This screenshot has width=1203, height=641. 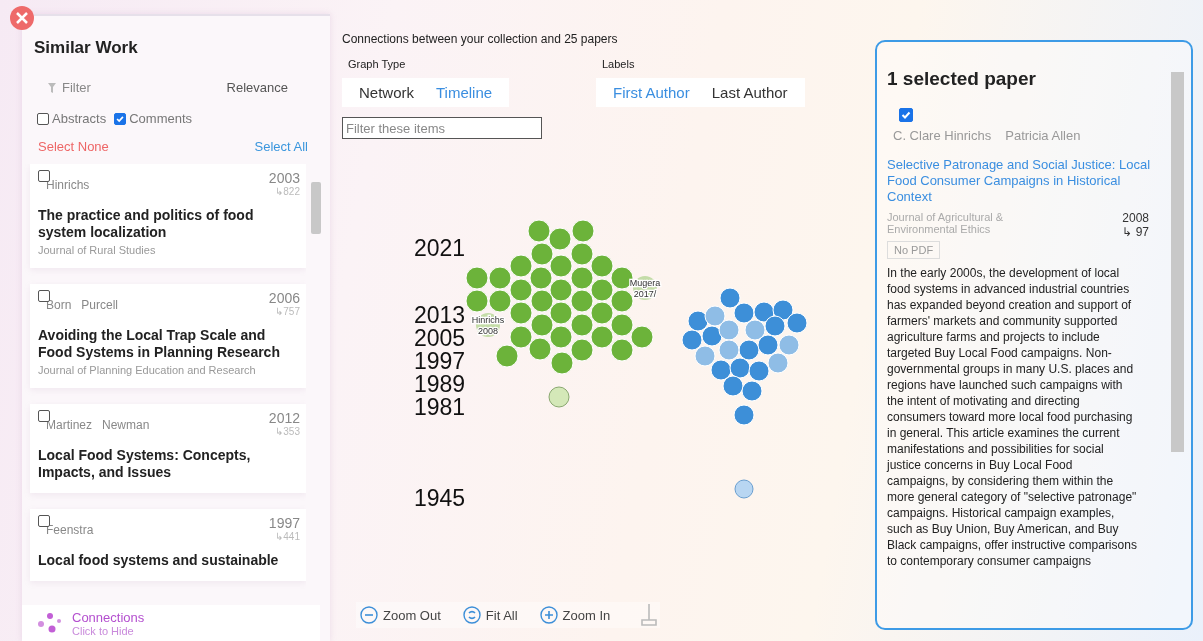 I want to click on year-label: 1945, so click(x=440, y=498).